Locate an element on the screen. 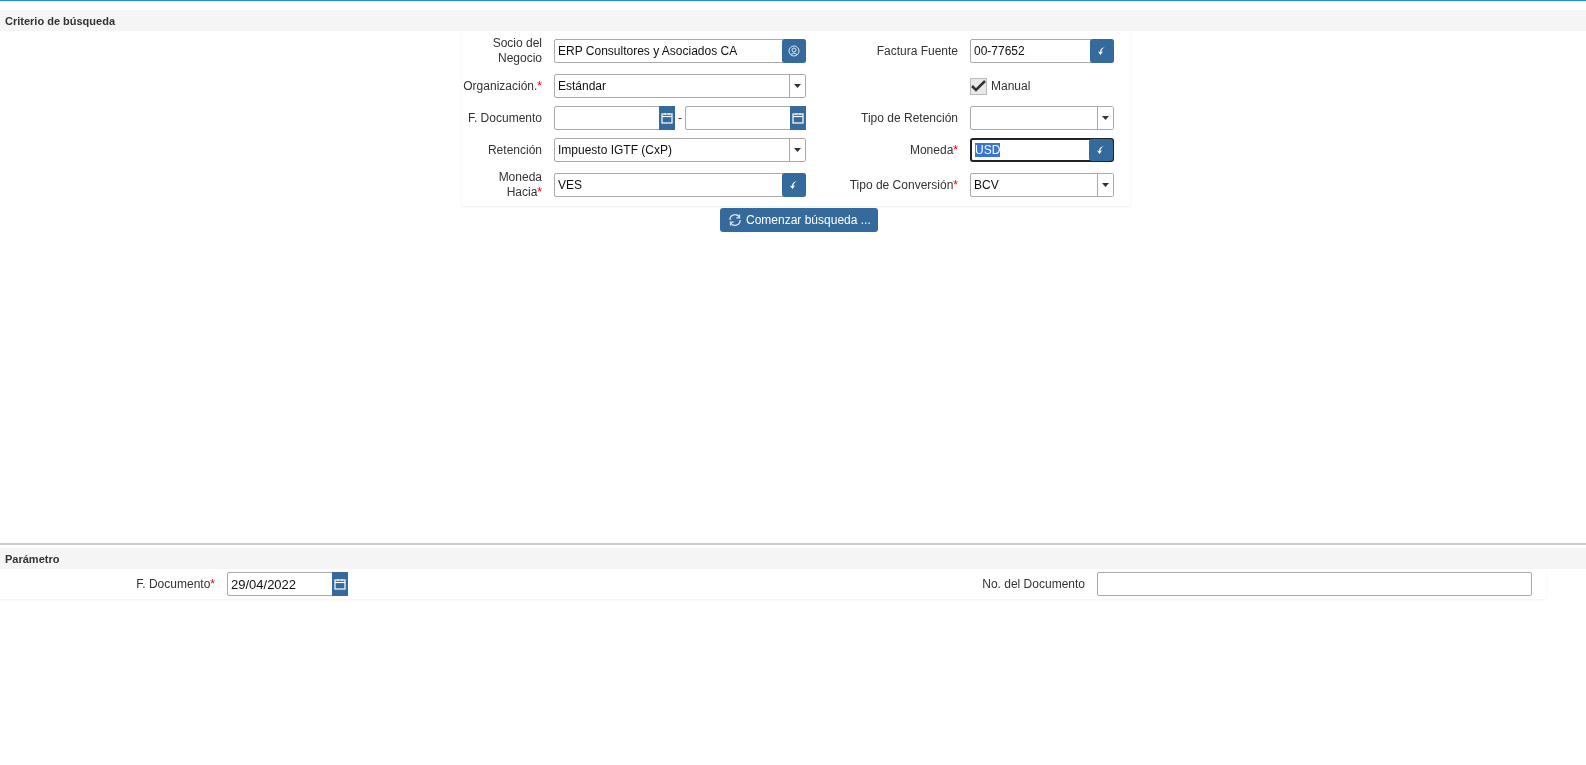 The image size is (1586, 765). field-label: Tipo de Conversión* is located at coordinates (903, 185).